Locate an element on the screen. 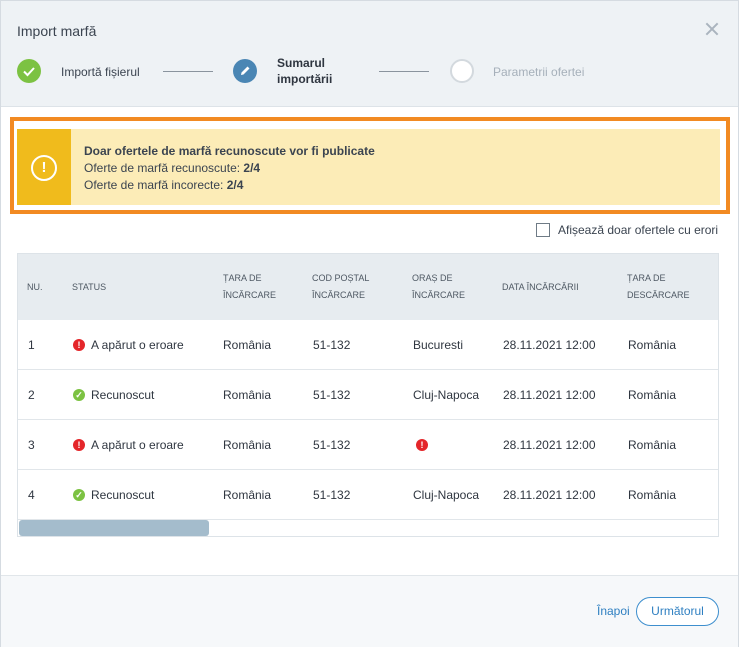  alert-recognized-value: 2/4 is located at coordinates (252, 168).